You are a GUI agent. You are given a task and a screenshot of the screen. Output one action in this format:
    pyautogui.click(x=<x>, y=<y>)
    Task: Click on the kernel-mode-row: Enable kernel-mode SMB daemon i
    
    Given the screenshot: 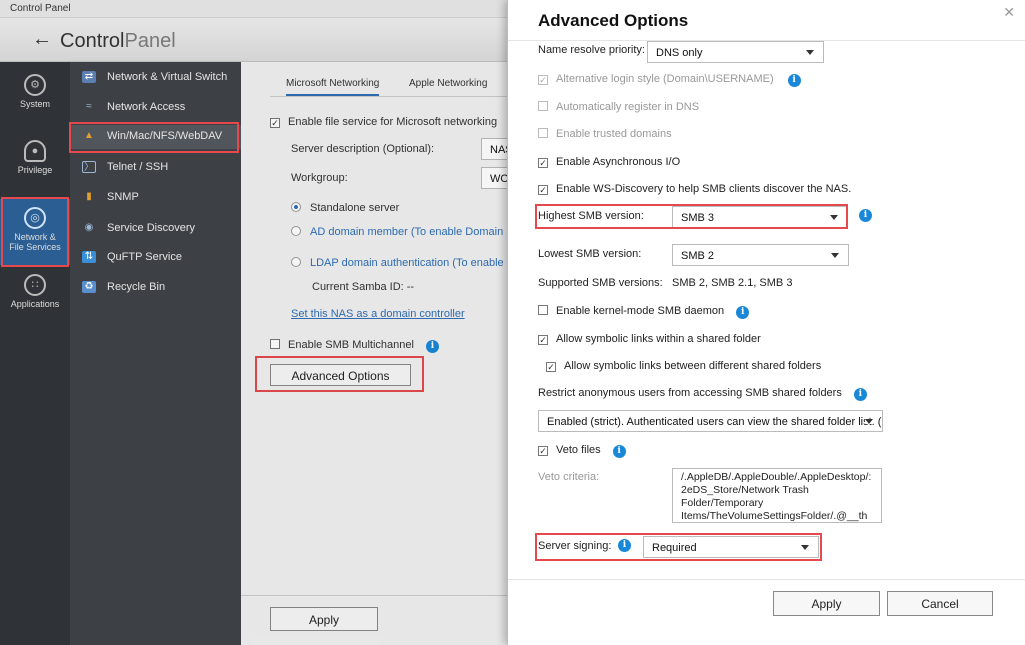 What is the action you would take?
    pyautogui.click(x=644, y=312)
    